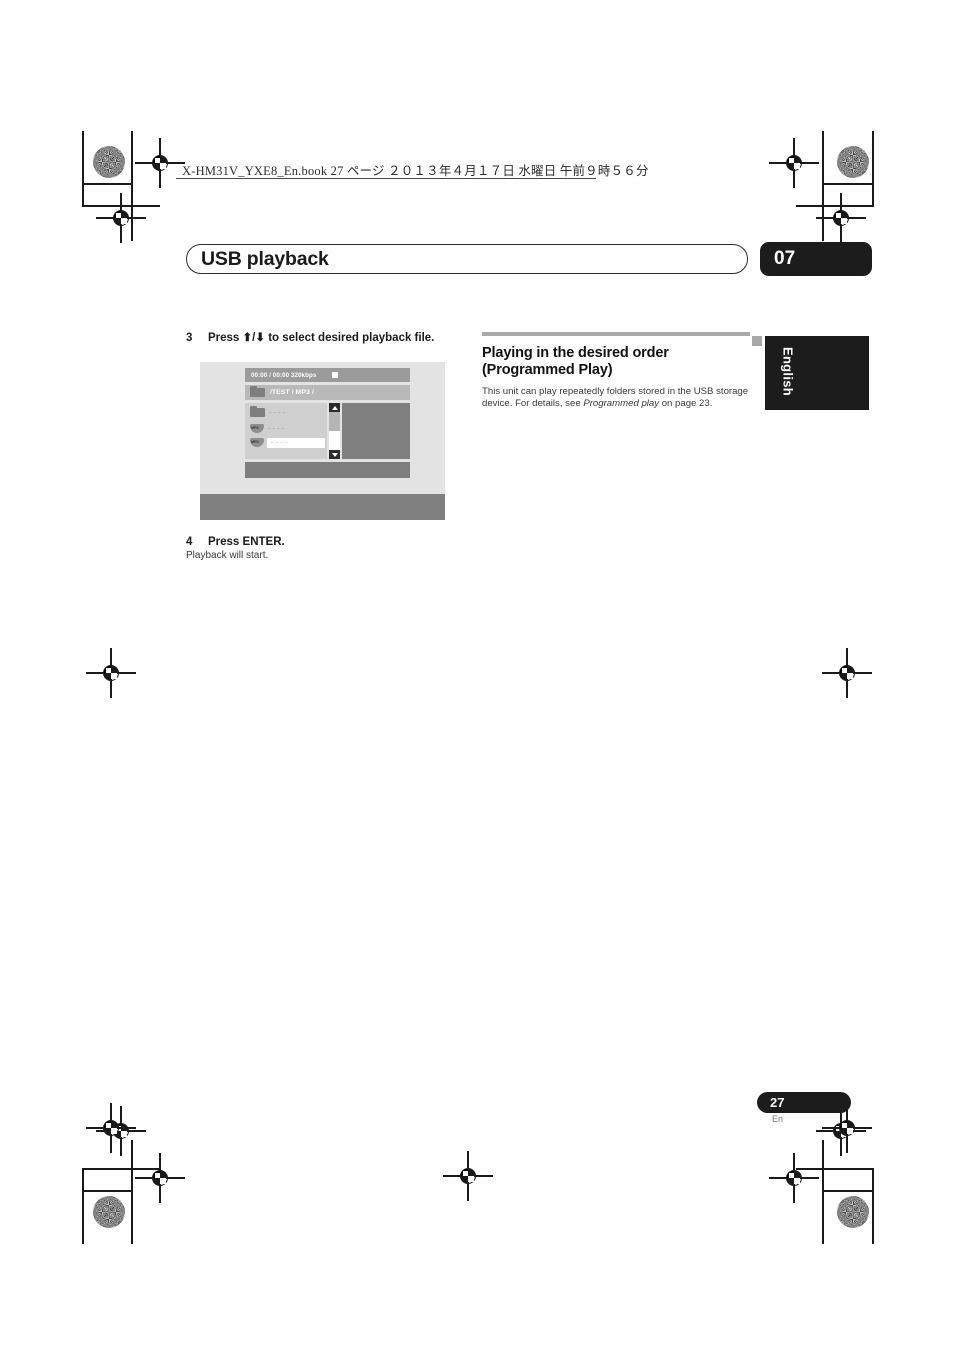 This screenshot has height=1350, width=954. Describe the element at coordinates (279, 443) in the screenshot. I see `selected-file-label: - - - -` at that location.